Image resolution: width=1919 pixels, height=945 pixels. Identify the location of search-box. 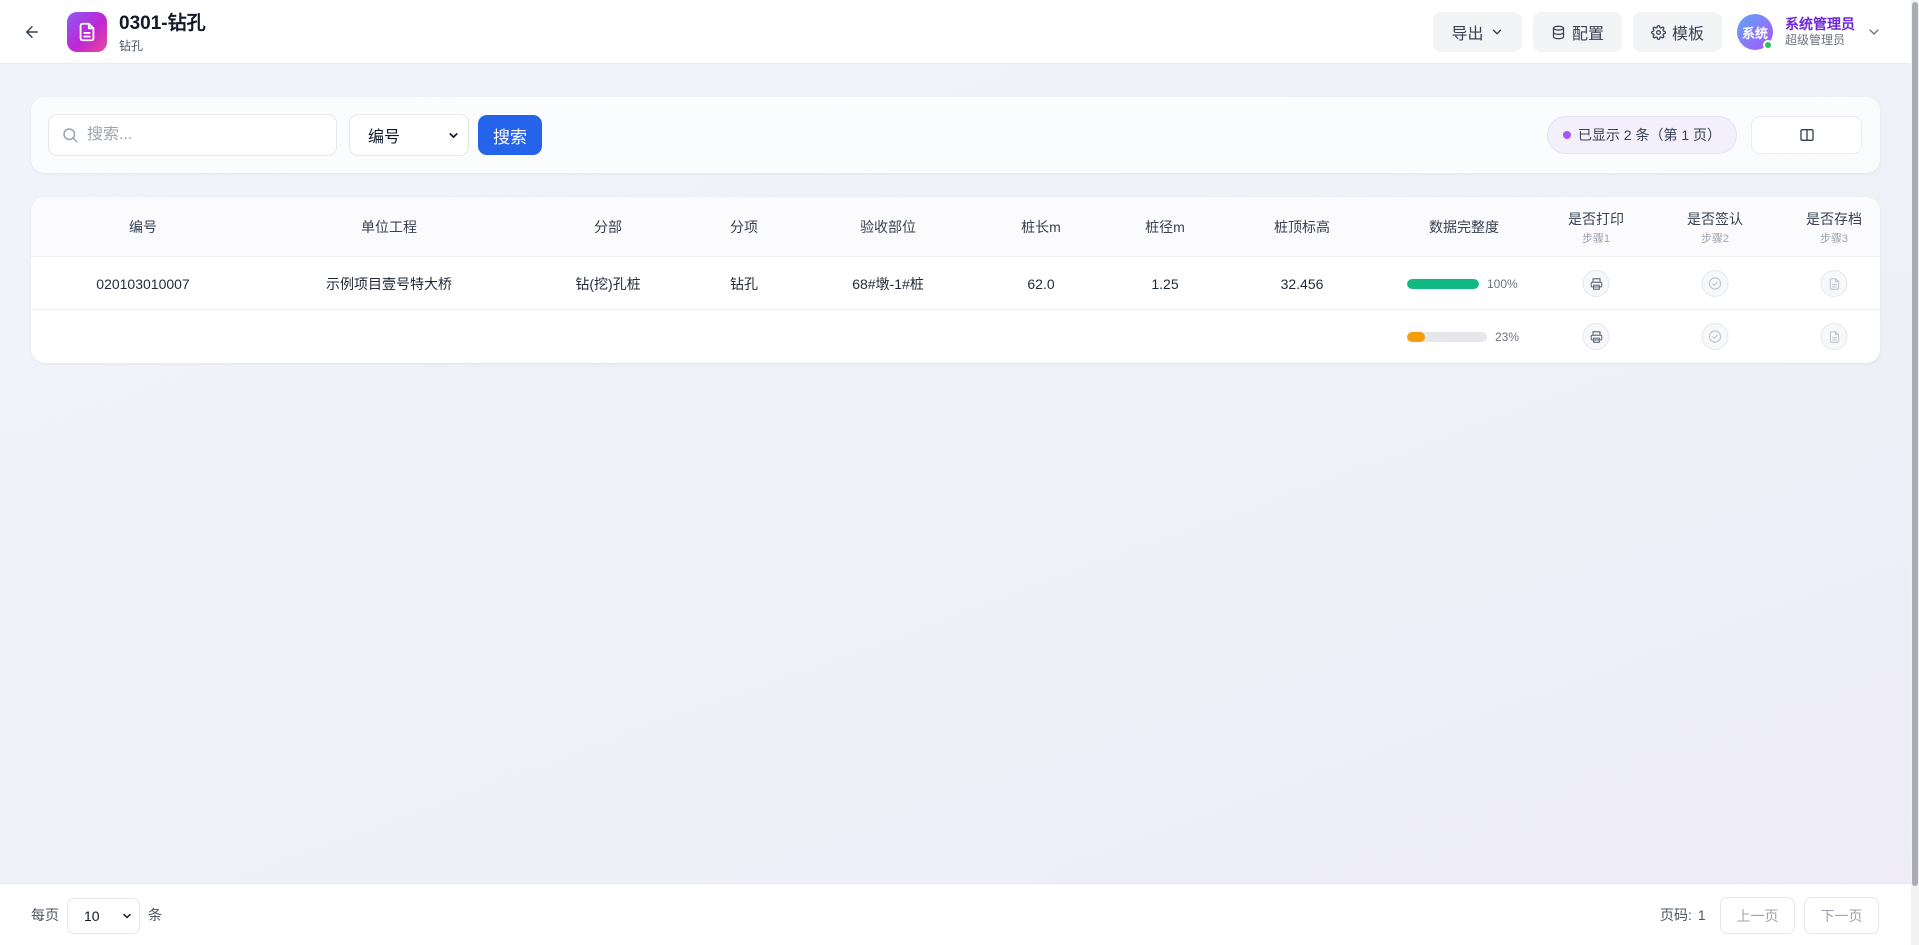
(192, 135).